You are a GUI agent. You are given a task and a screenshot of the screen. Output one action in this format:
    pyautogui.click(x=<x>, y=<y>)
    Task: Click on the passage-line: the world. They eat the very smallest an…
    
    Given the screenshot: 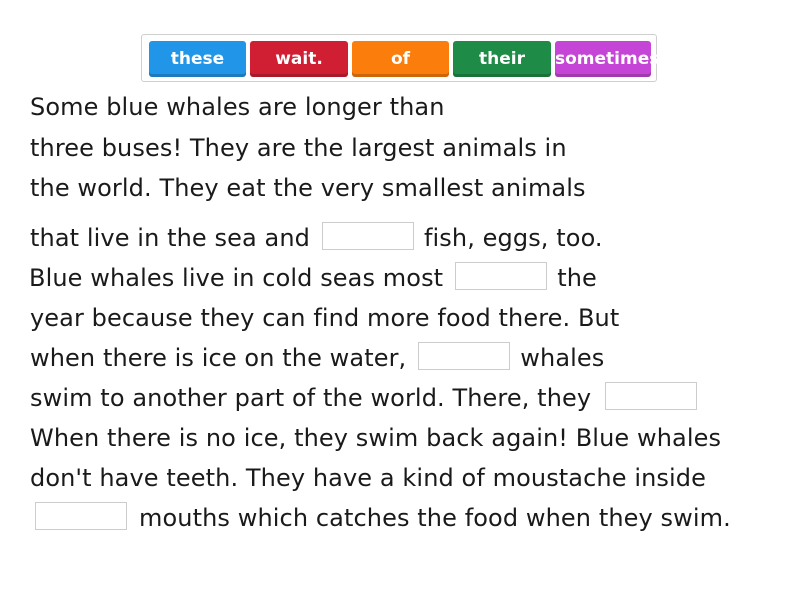 What is the action you would take?
    pyautogui.click(x=308, y=188)
    